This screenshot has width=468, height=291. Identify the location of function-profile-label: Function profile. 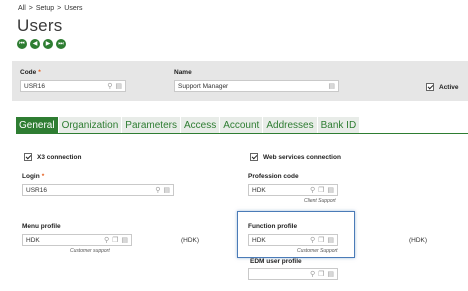
(273, 226).